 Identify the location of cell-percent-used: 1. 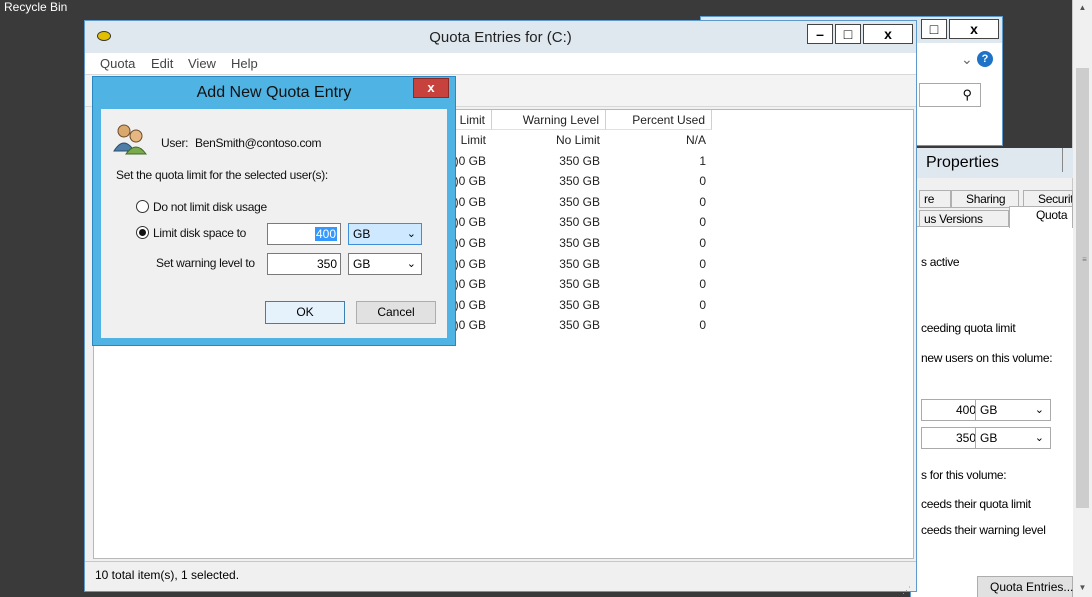
(702, 160).